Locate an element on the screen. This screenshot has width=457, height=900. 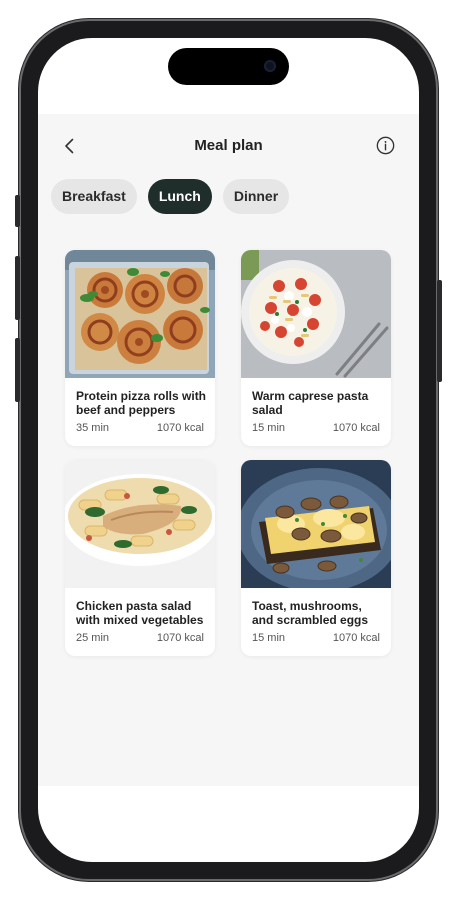
meal-tabs: Breakfast Lunch Dinner is located at coordinates (170, 196).